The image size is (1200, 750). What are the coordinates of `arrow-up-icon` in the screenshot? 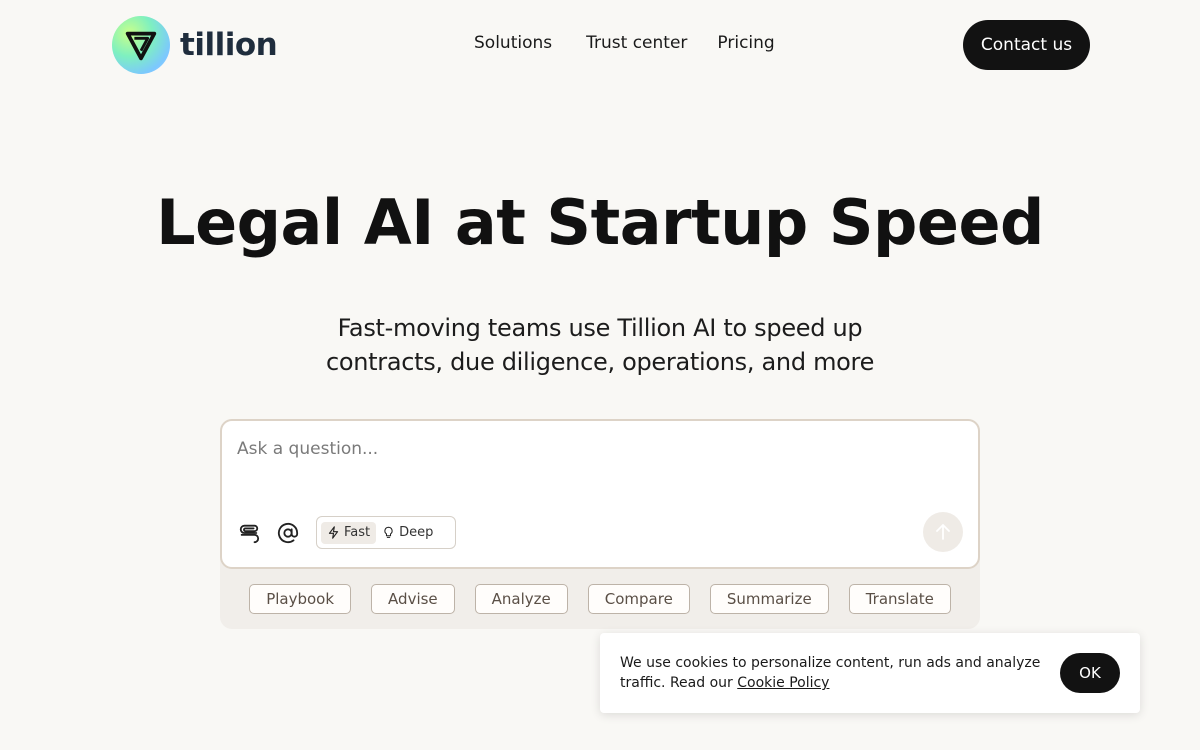 It's located at (943, 532).